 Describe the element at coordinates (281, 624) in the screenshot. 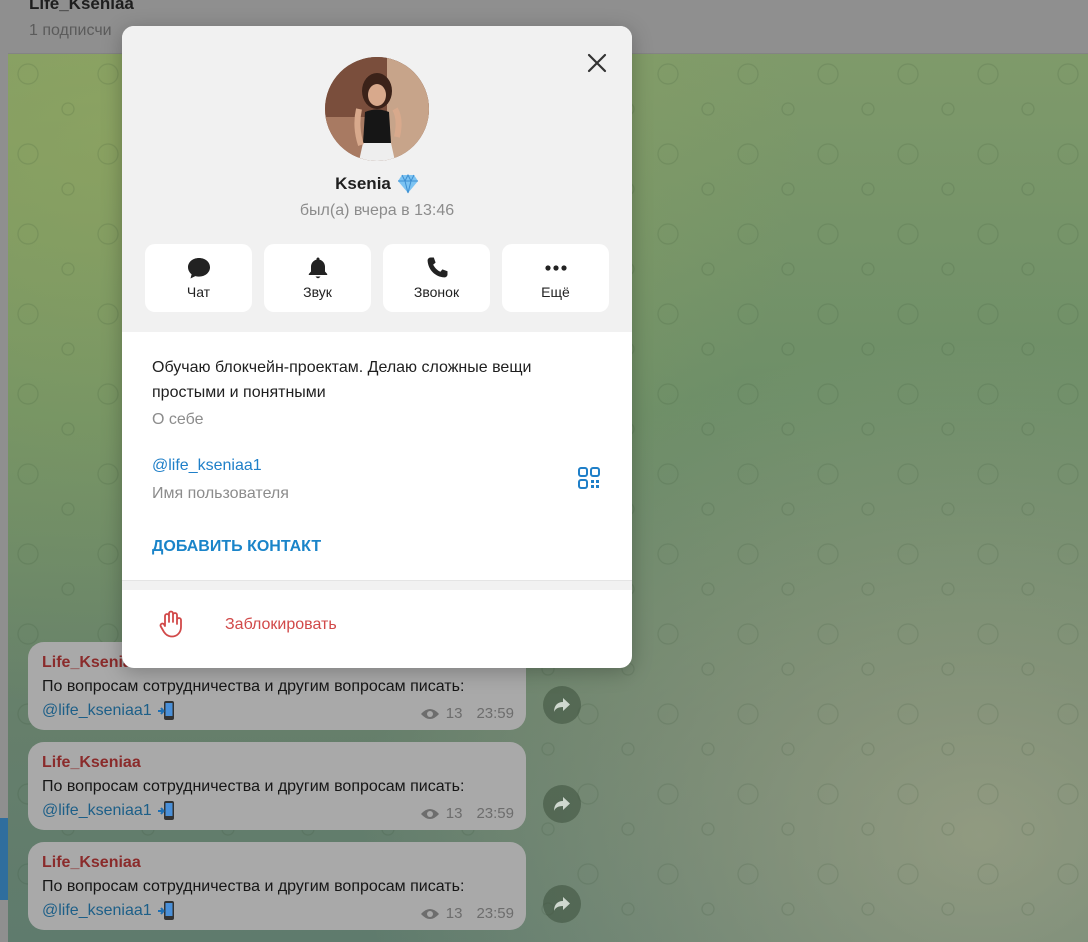

I see `block-user-label: Заблокировать` at that location.